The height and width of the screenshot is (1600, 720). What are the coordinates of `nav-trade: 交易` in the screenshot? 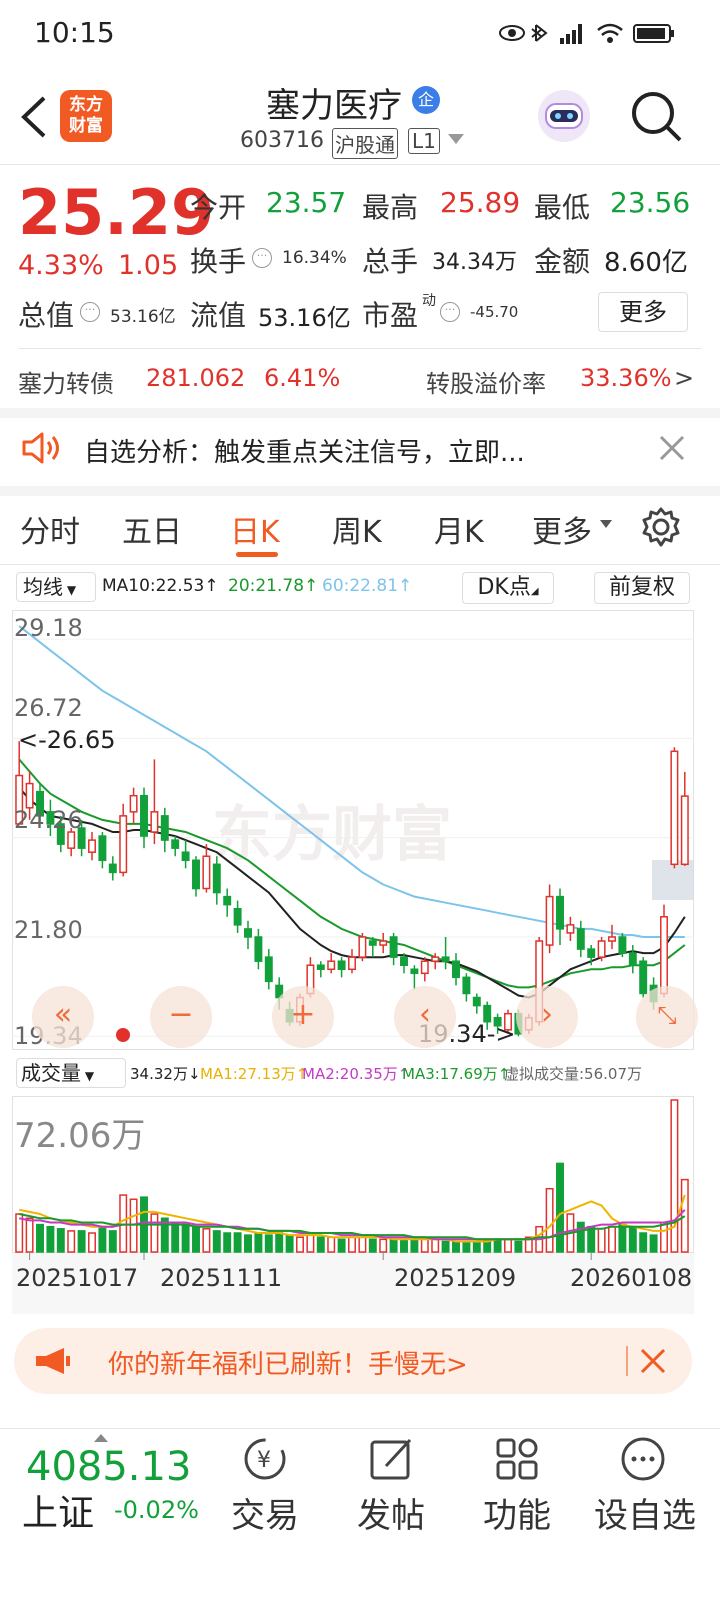 It's located at (265, 1512).